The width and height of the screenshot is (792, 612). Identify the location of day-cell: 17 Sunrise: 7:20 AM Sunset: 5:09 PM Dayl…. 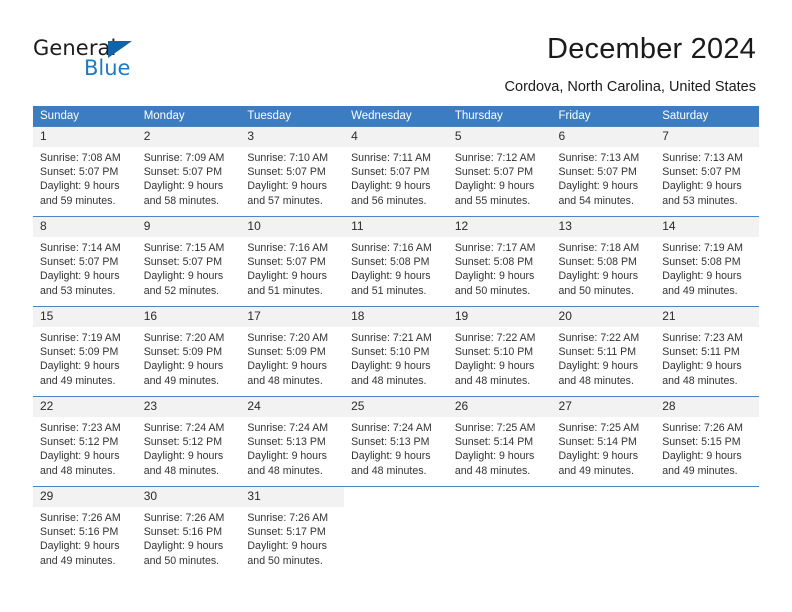
(292, 351).